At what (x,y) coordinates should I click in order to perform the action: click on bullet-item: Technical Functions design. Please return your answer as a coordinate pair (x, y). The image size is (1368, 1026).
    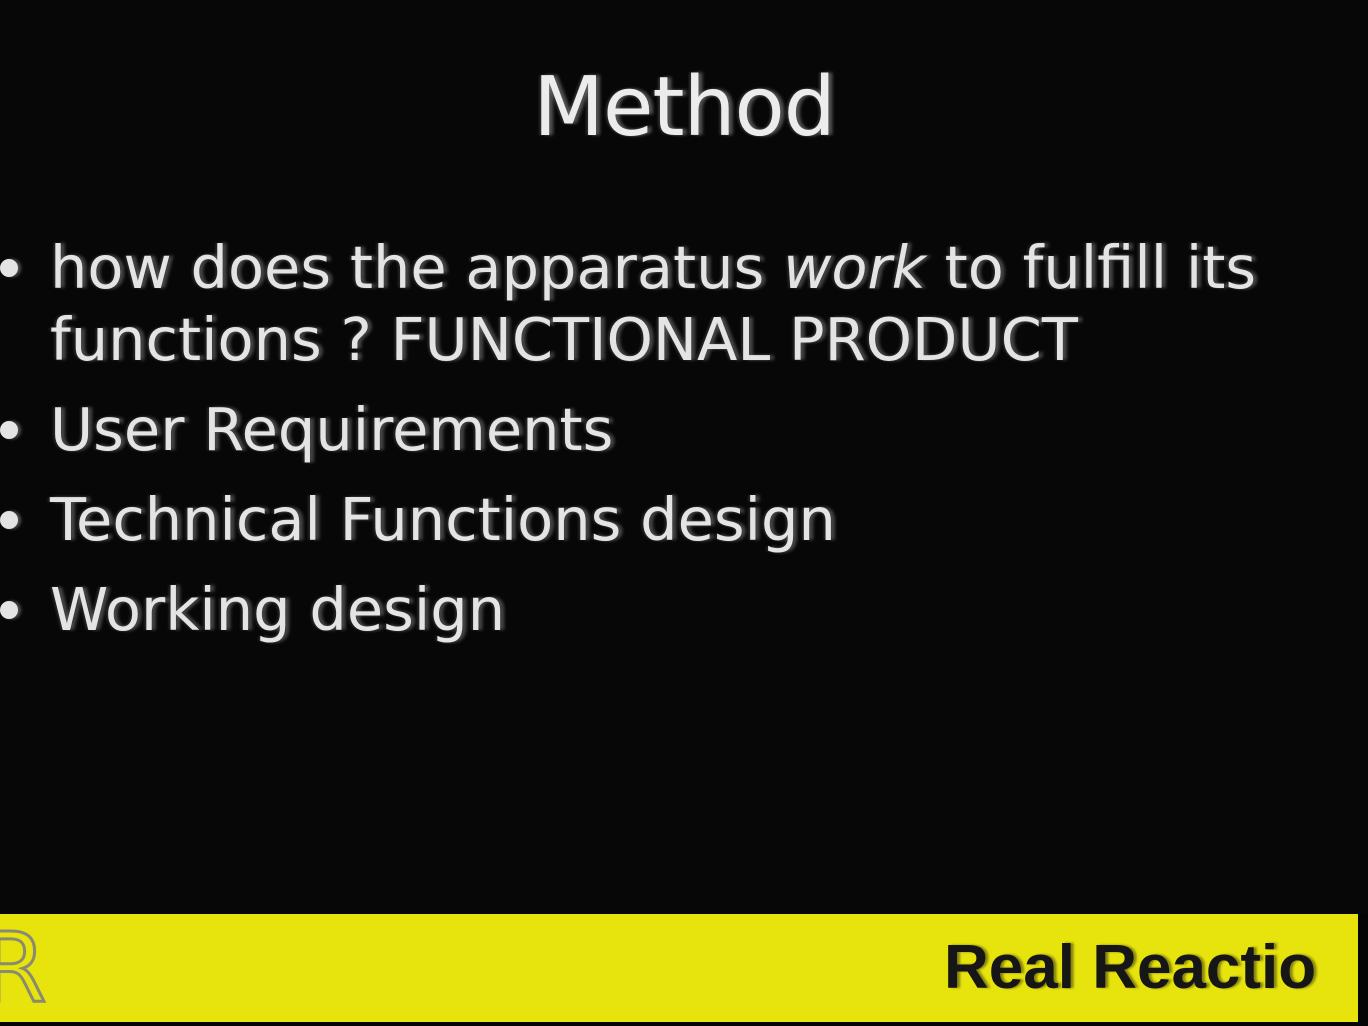
    Looking at the image, I should click on (670, 520).